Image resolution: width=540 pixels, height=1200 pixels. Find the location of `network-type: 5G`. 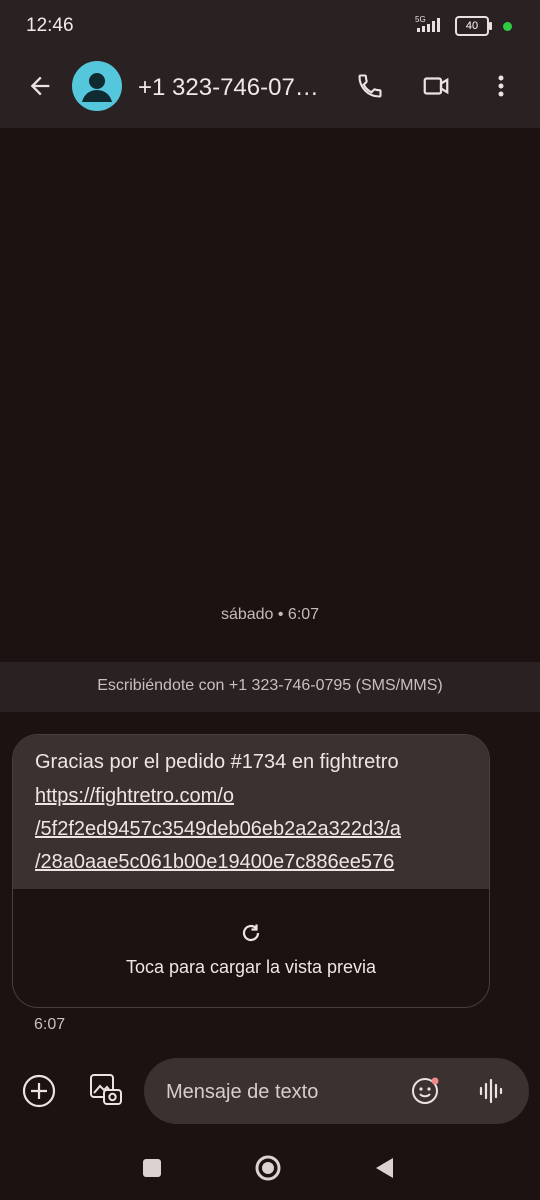

network-type: 5G is located at coordinates (420, 19).